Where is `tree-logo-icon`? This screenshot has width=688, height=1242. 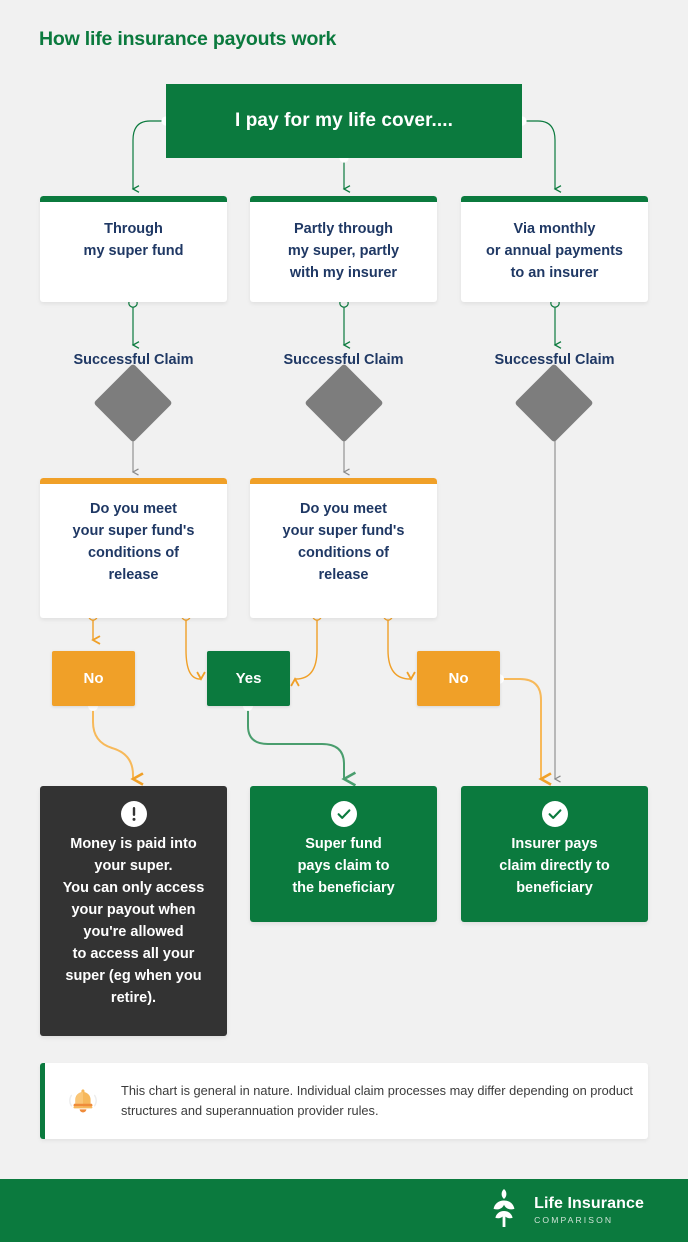 tree-logo-icon is located at coordinates (504, 1210).